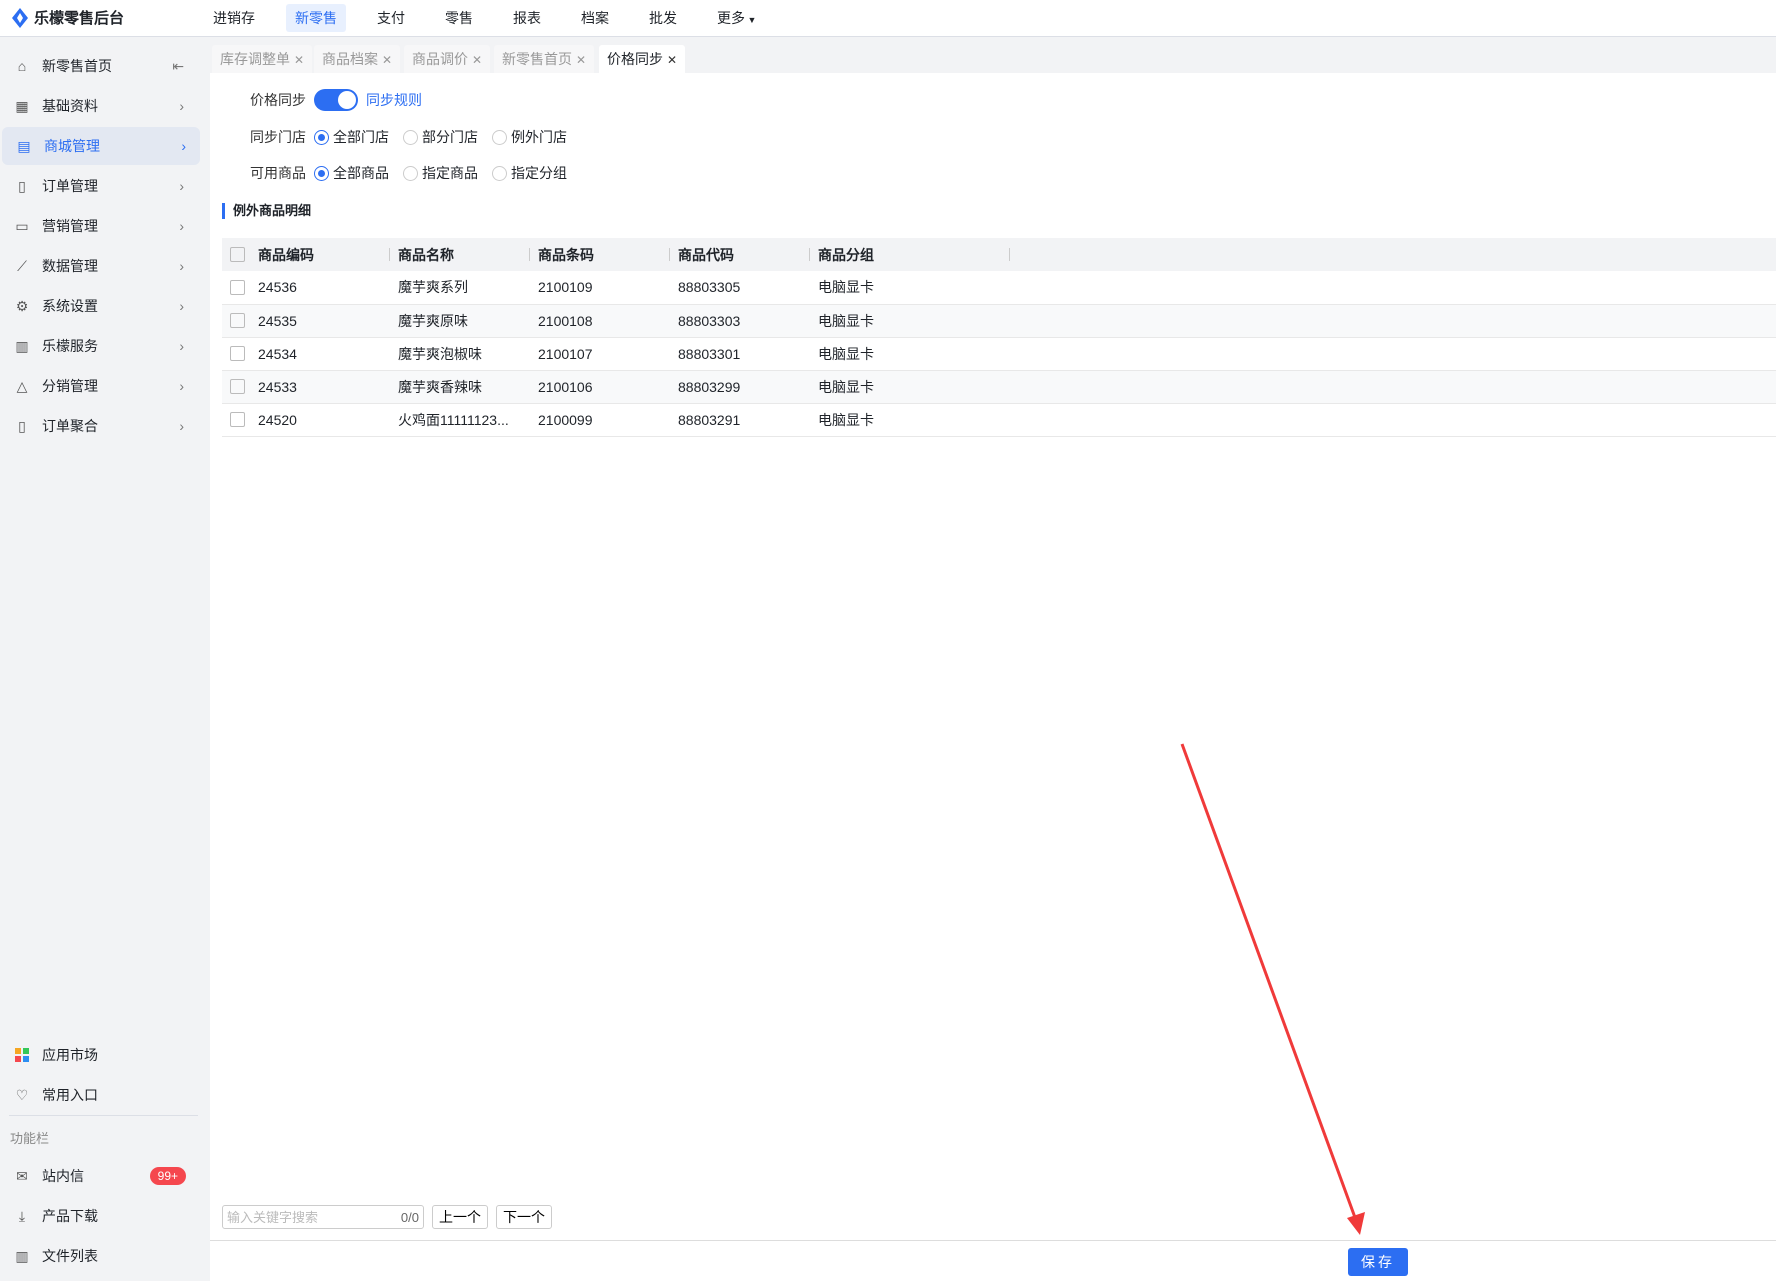  I want to click on sidebar-item-label: 新零售首页, so click(77, 66).